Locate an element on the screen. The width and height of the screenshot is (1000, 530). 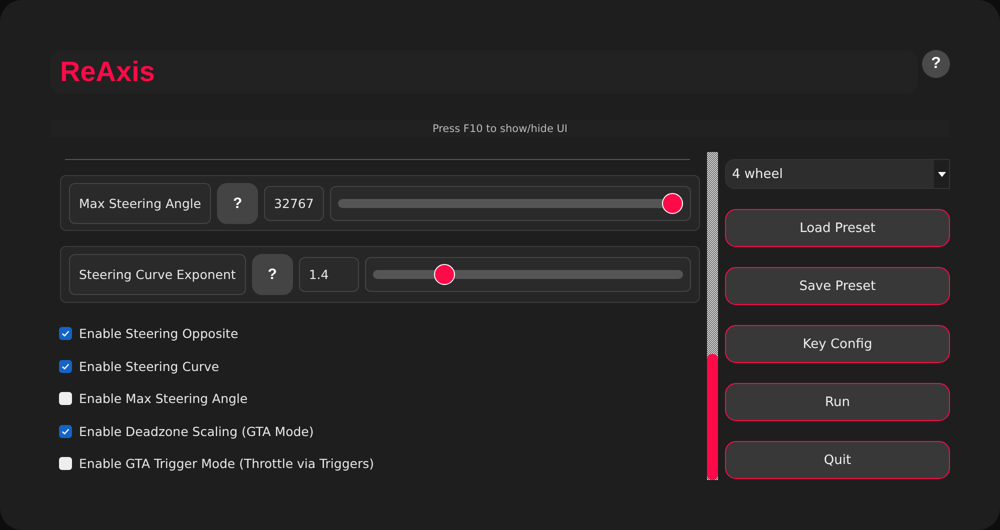
action-button: Key Config is located at coordinates (837, 344).